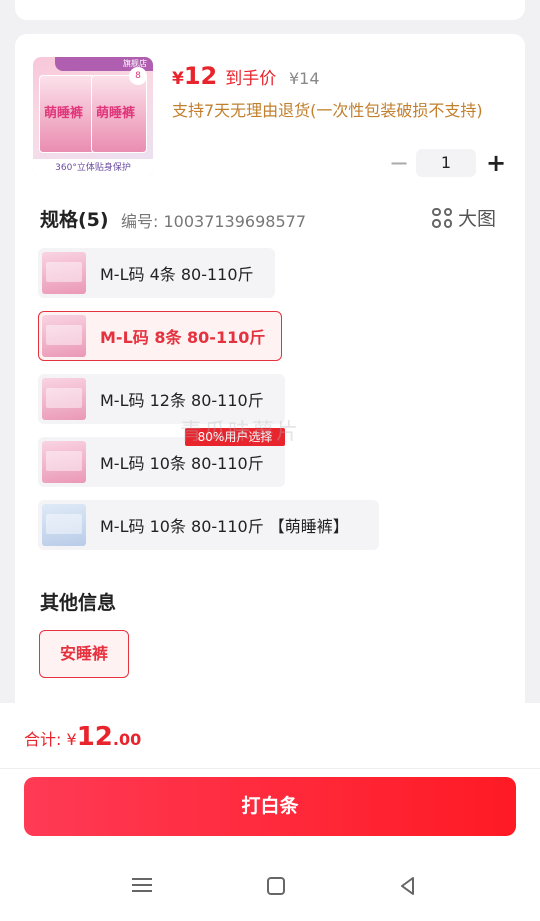  I want to click on price-label: 到手价, so click(251, 79).